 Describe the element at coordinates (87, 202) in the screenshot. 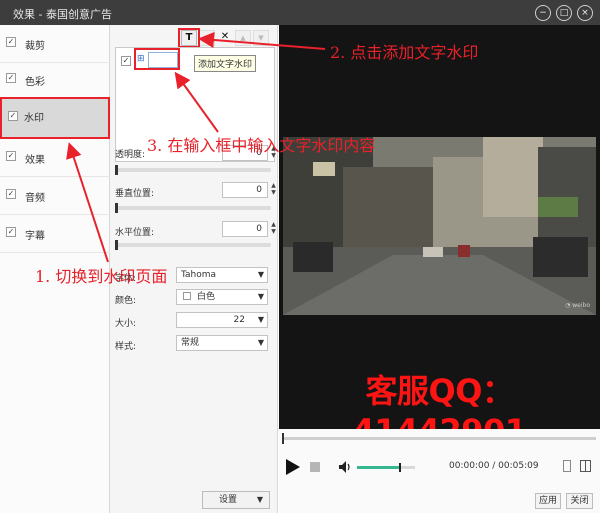

I see `arrow-step1` at that location.